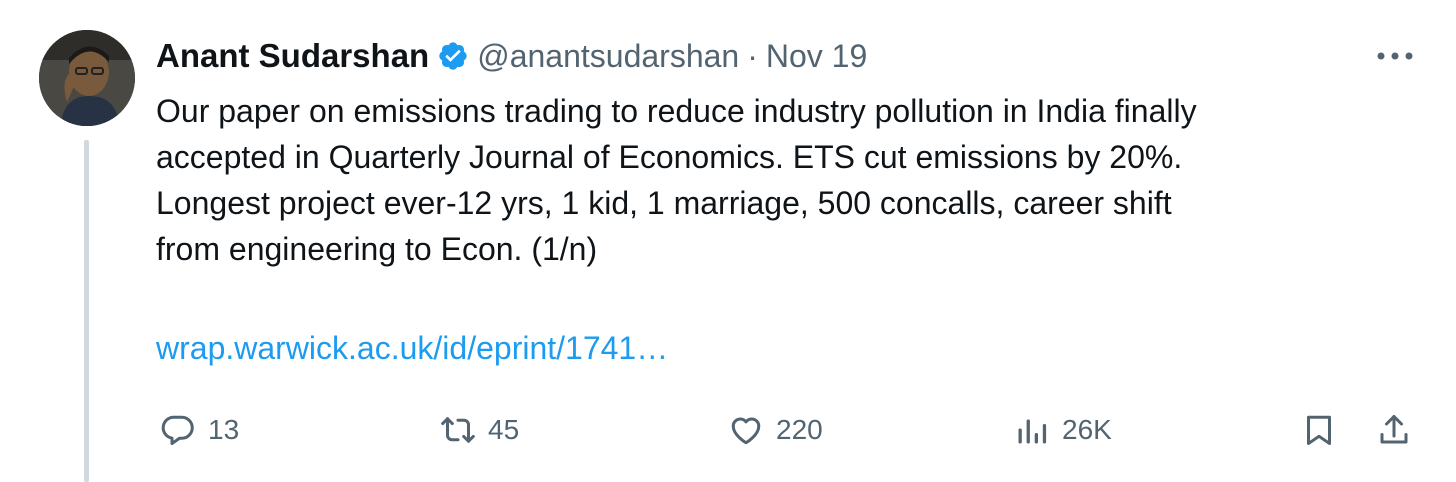 The height and width of the screenshot is (482, 1456). What do you see at coordinates (177, 430) in the screenshot?
I see `reply-icon` at bounding box center [177, 430].